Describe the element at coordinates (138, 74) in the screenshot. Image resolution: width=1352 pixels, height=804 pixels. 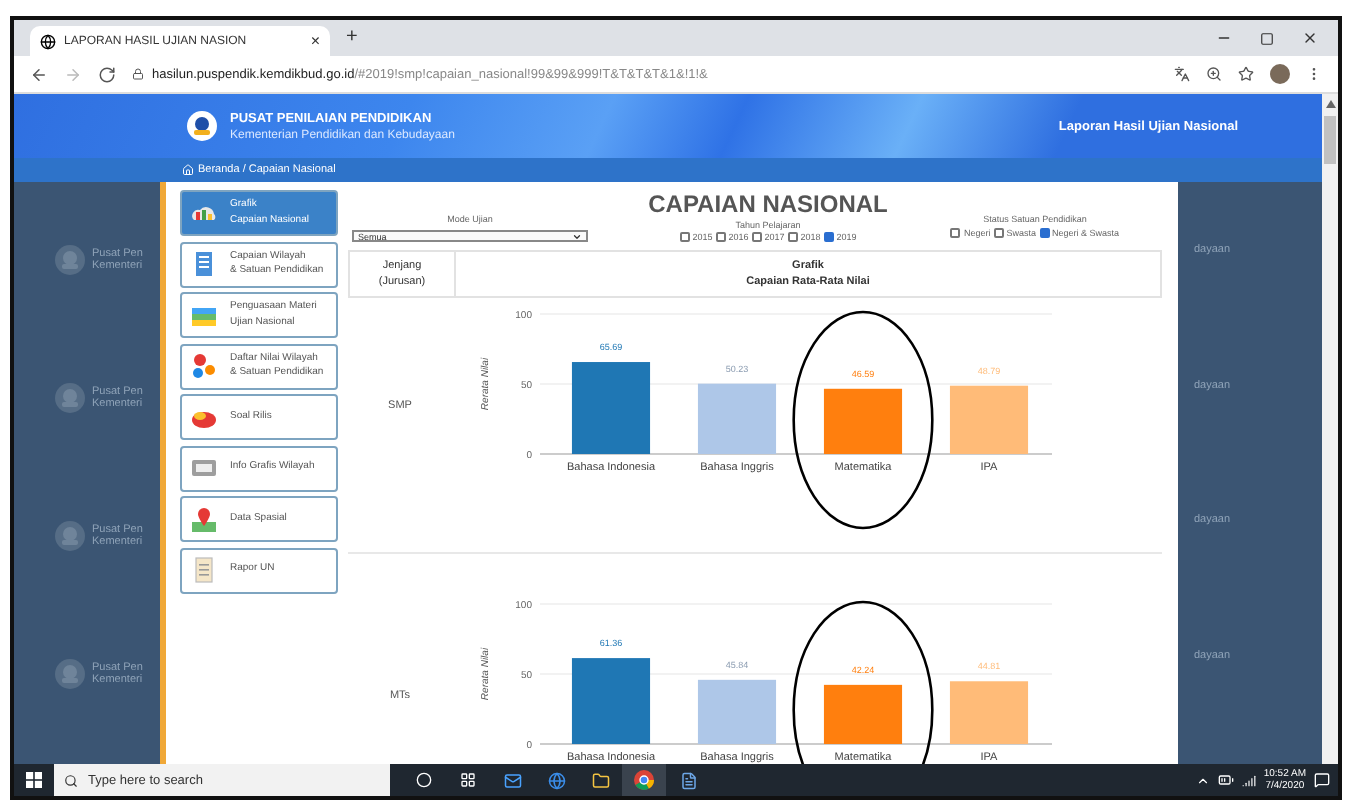
I see `lock-icon` at that location.